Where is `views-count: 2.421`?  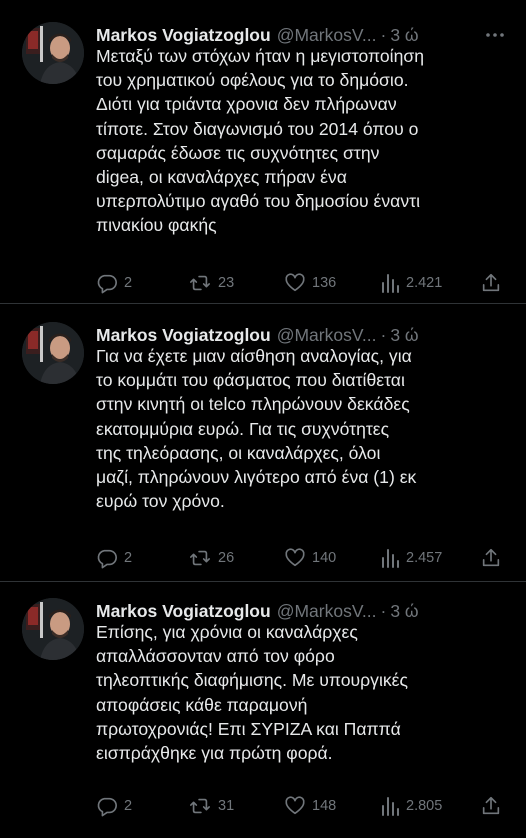 views-count: 2.421 is located at coordinates (424, 283).